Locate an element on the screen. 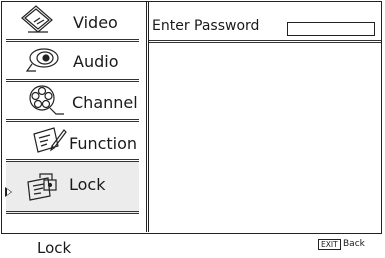 The width and height of the screenshot is (385, 258). video-icon is located at coordinates (38, 20).